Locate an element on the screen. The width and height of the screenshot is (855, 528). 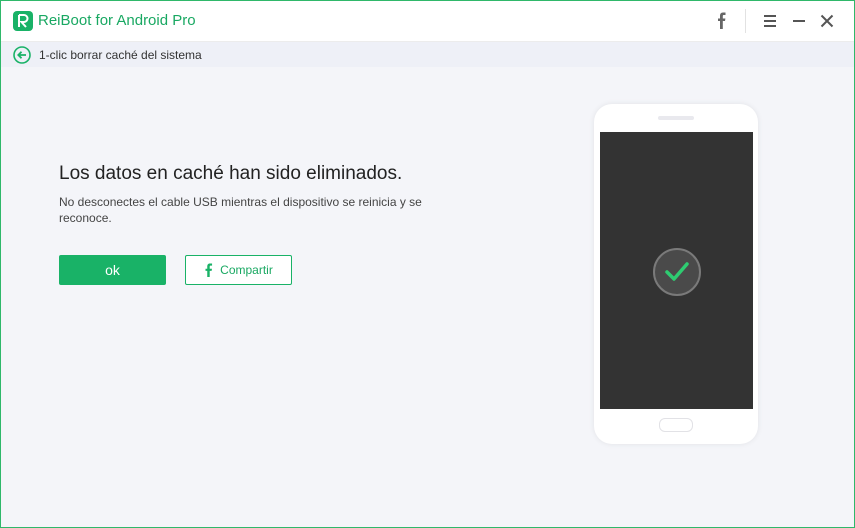
titlebar-divider is located at coordinates (745, 21).